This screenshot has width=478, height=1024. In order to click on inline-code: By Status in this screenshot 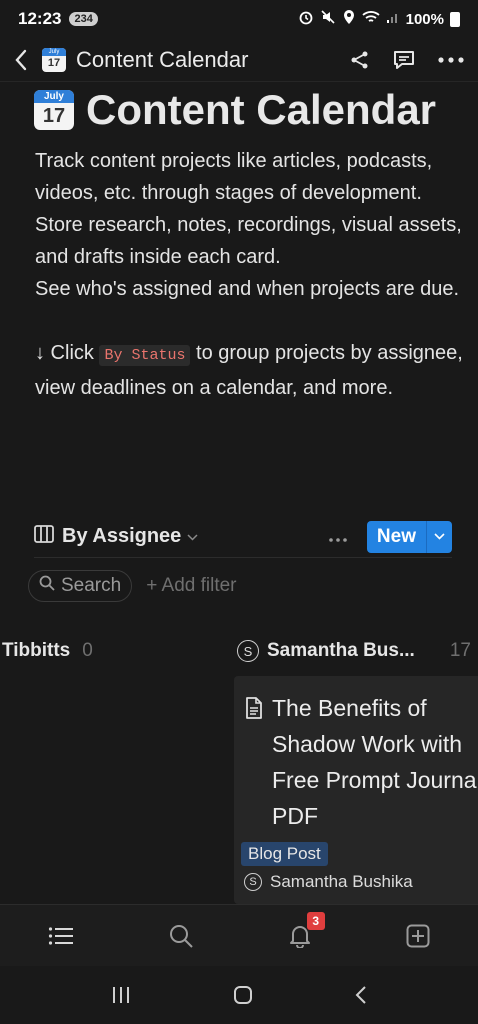, I will do `click(145, 355)`.